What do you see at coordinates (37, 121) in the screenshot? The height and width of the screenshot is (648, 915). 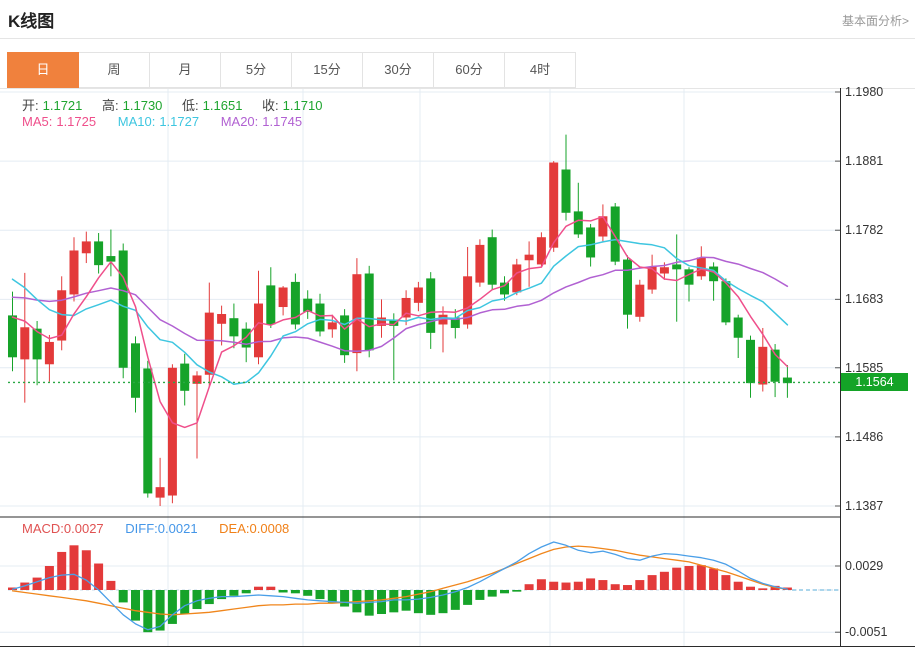 I see `ma5-label: MA5:` at bounding box center [37, 121].